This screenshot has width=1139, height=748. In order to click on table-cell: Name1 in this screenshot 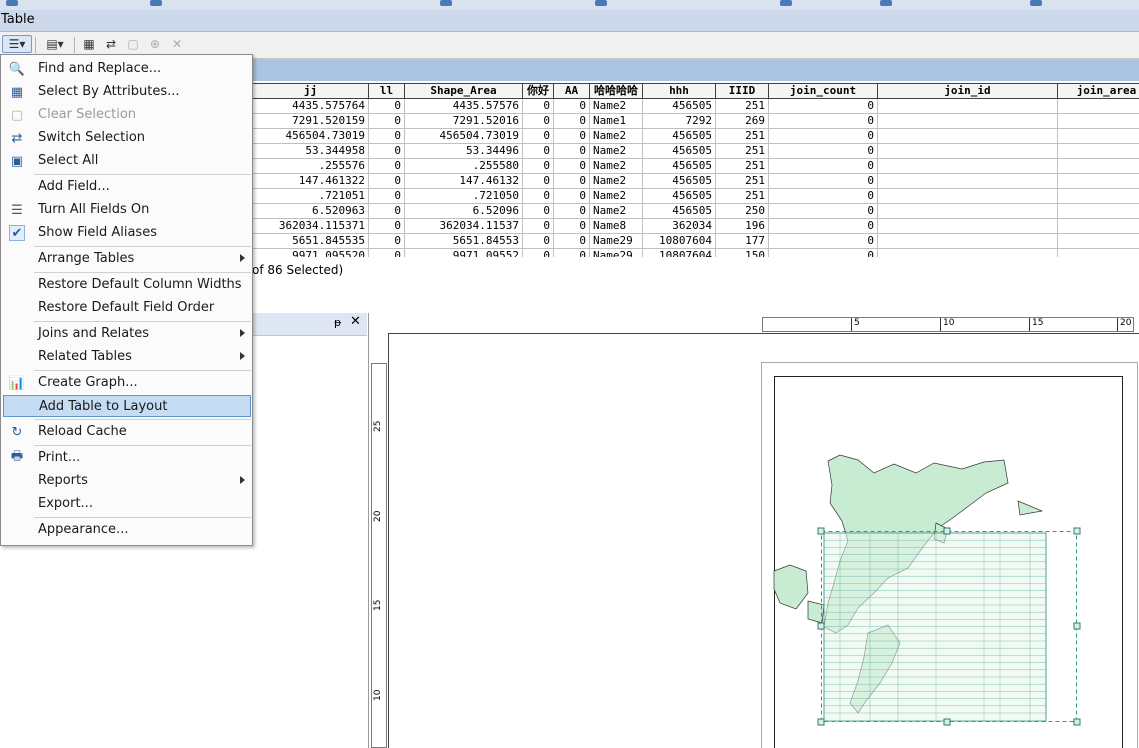, I will do `click(616, 121)`.